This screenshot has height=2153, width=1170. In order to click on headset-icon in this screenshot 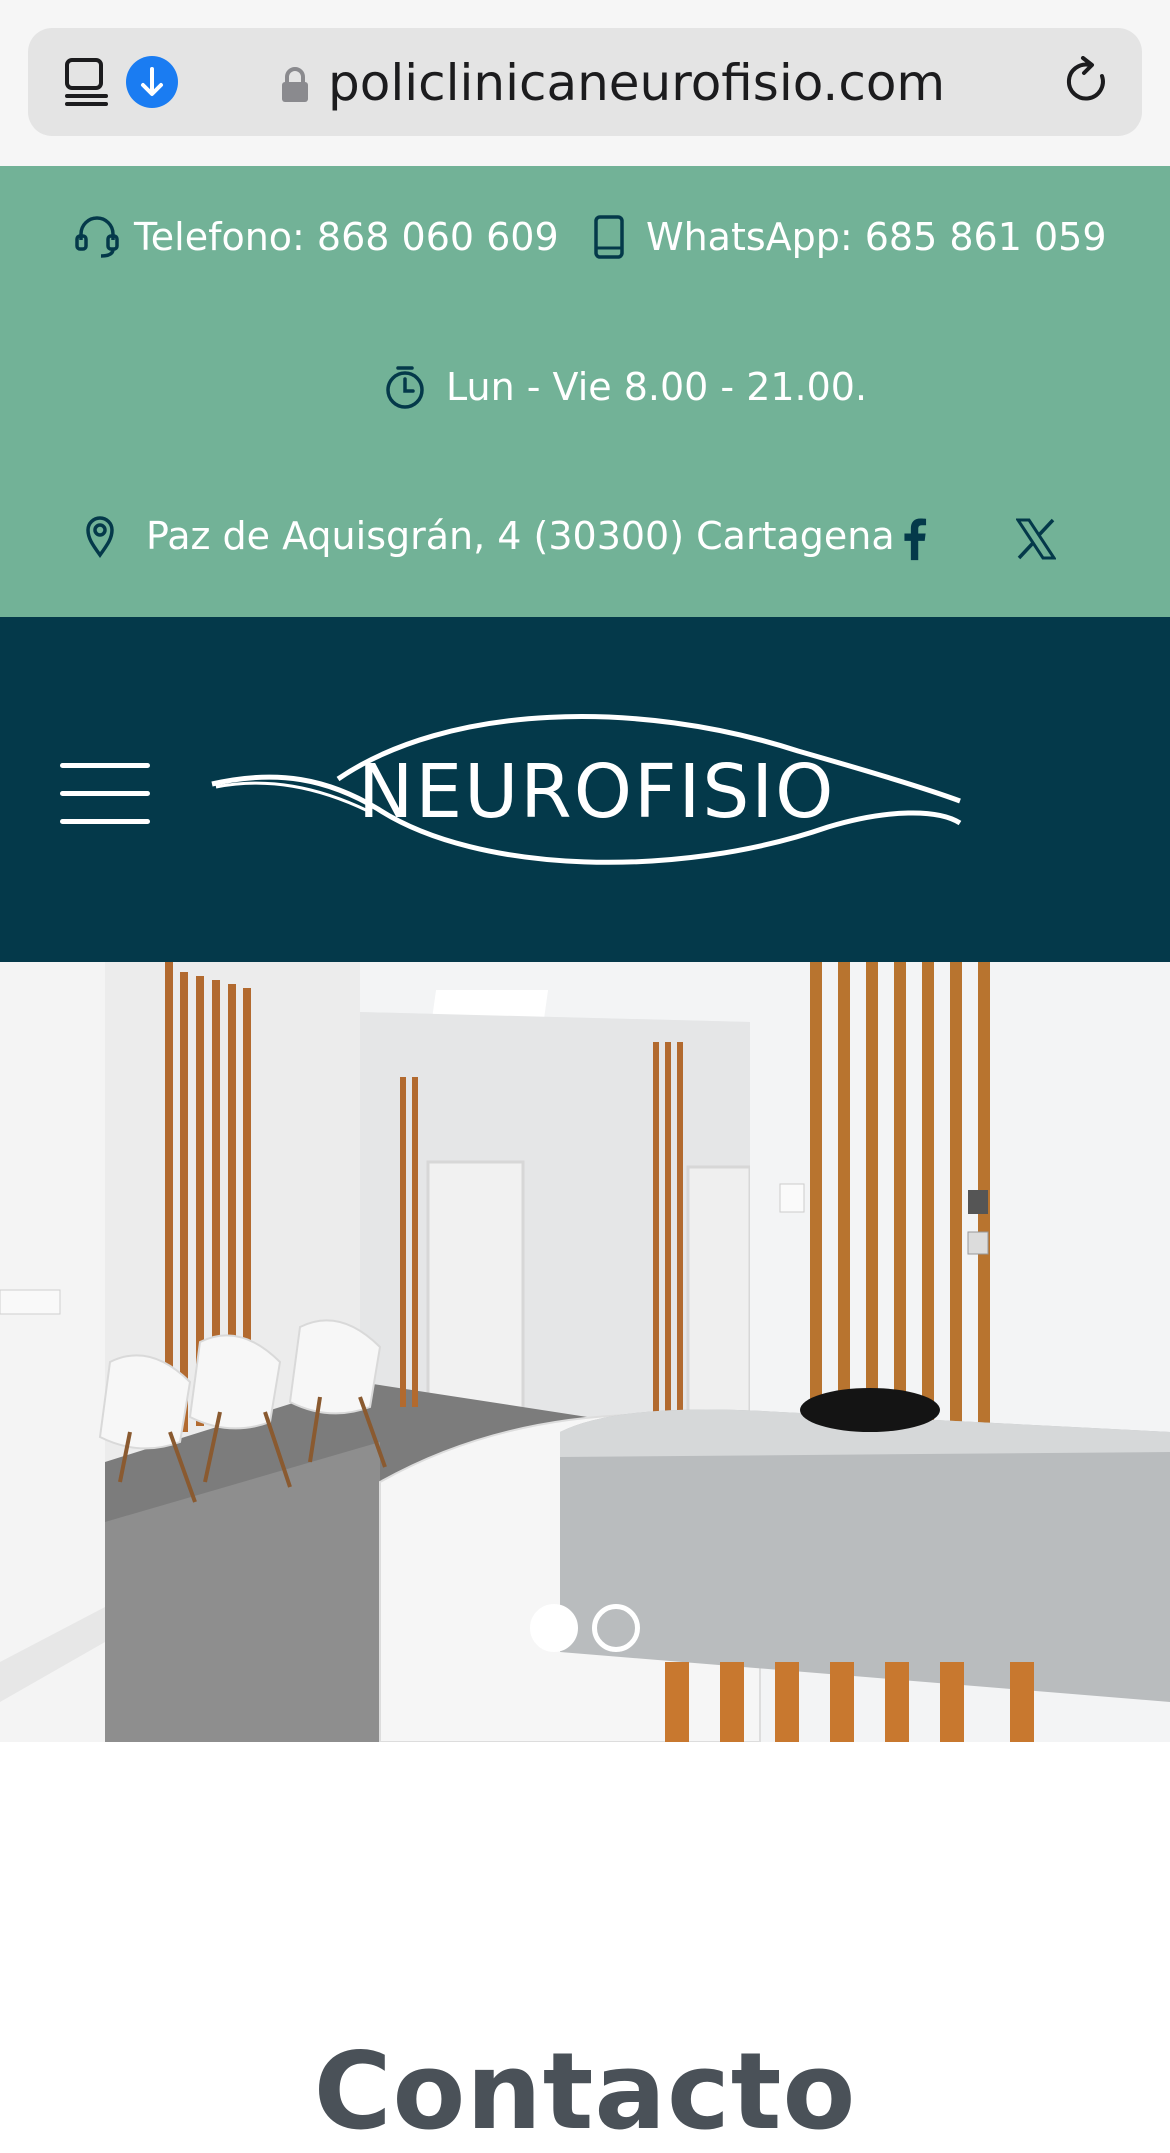, I will do `click(97, 237)`.